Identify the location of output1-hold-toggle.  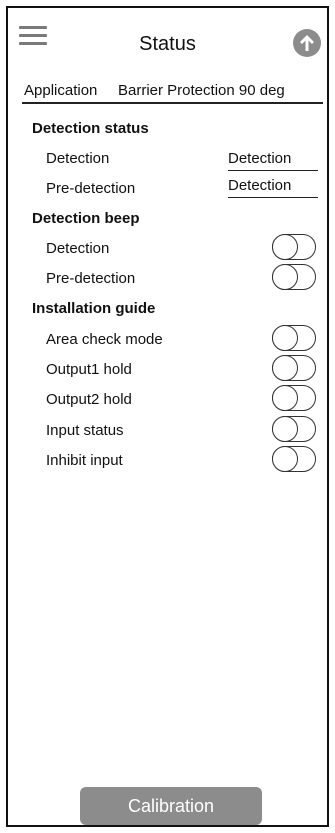
(293, 367).